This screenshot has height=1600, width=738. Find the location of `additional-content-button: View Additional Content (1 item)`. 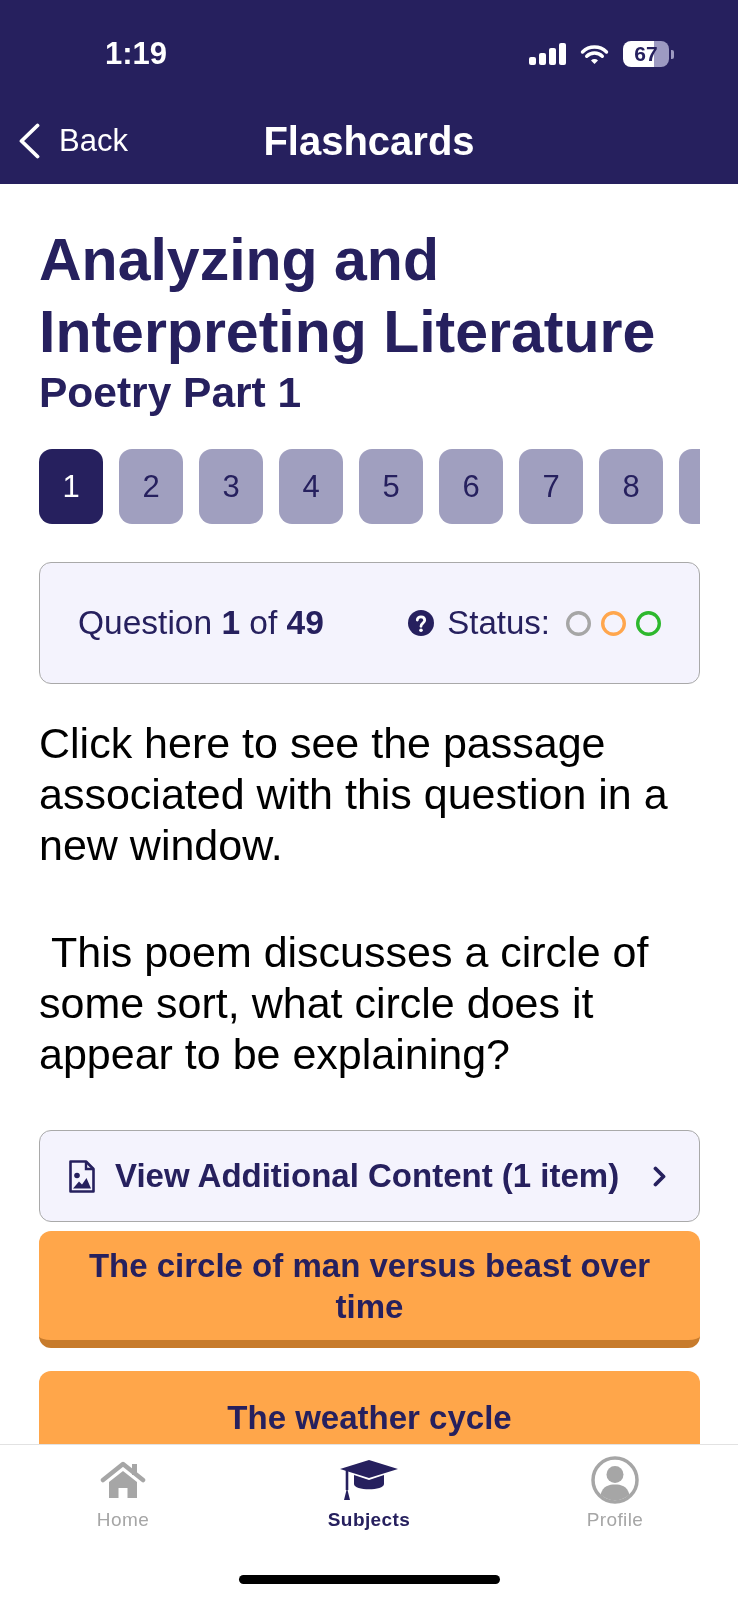

additional-content-button: View Additional Content (1 item) is located at coordinates (369, 1176).